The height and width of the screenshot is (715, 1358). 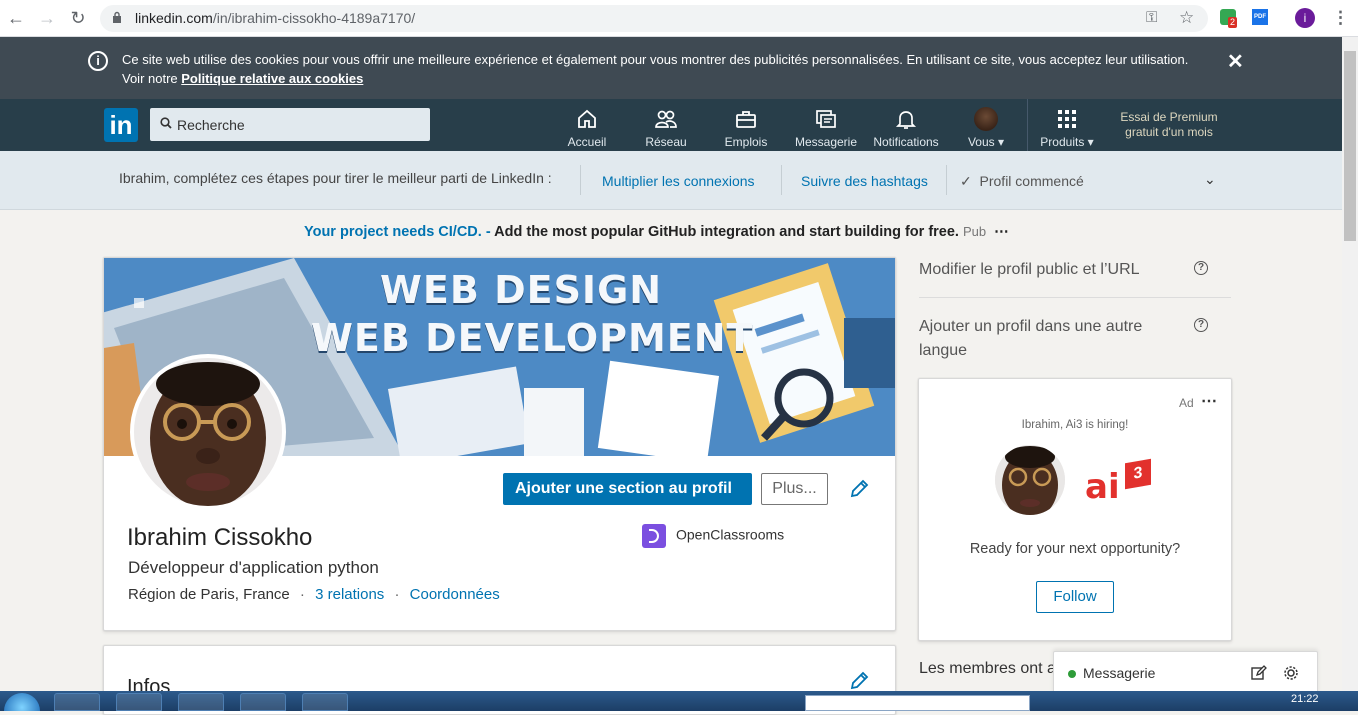 I want to click on key-icon: ⚿, so click(x=1151, y=17).